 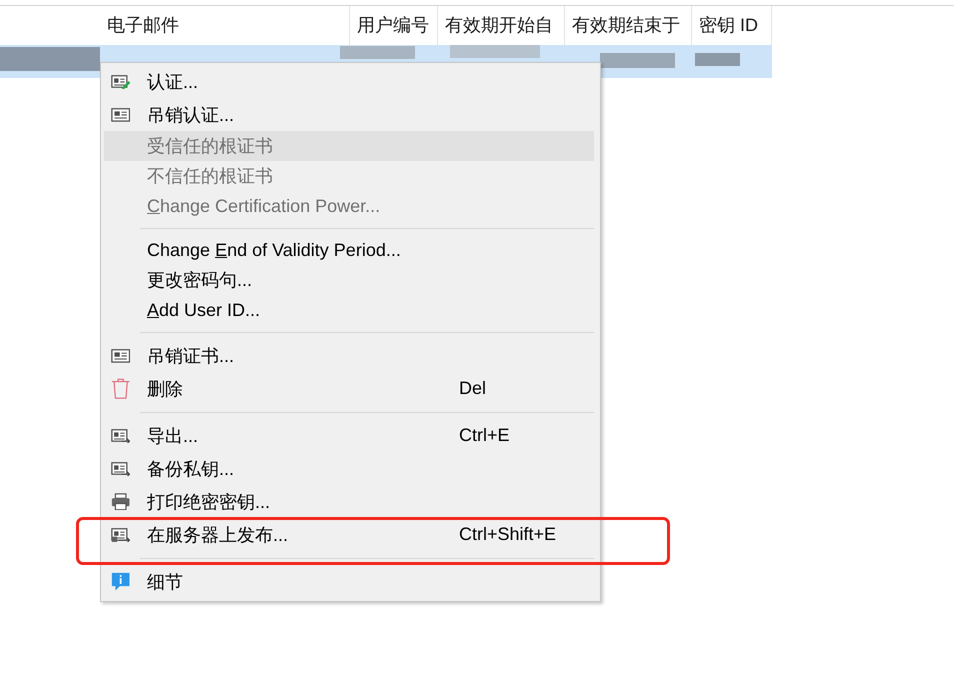 I want to click on id-card-server-icon, so click(x=120, y=534).